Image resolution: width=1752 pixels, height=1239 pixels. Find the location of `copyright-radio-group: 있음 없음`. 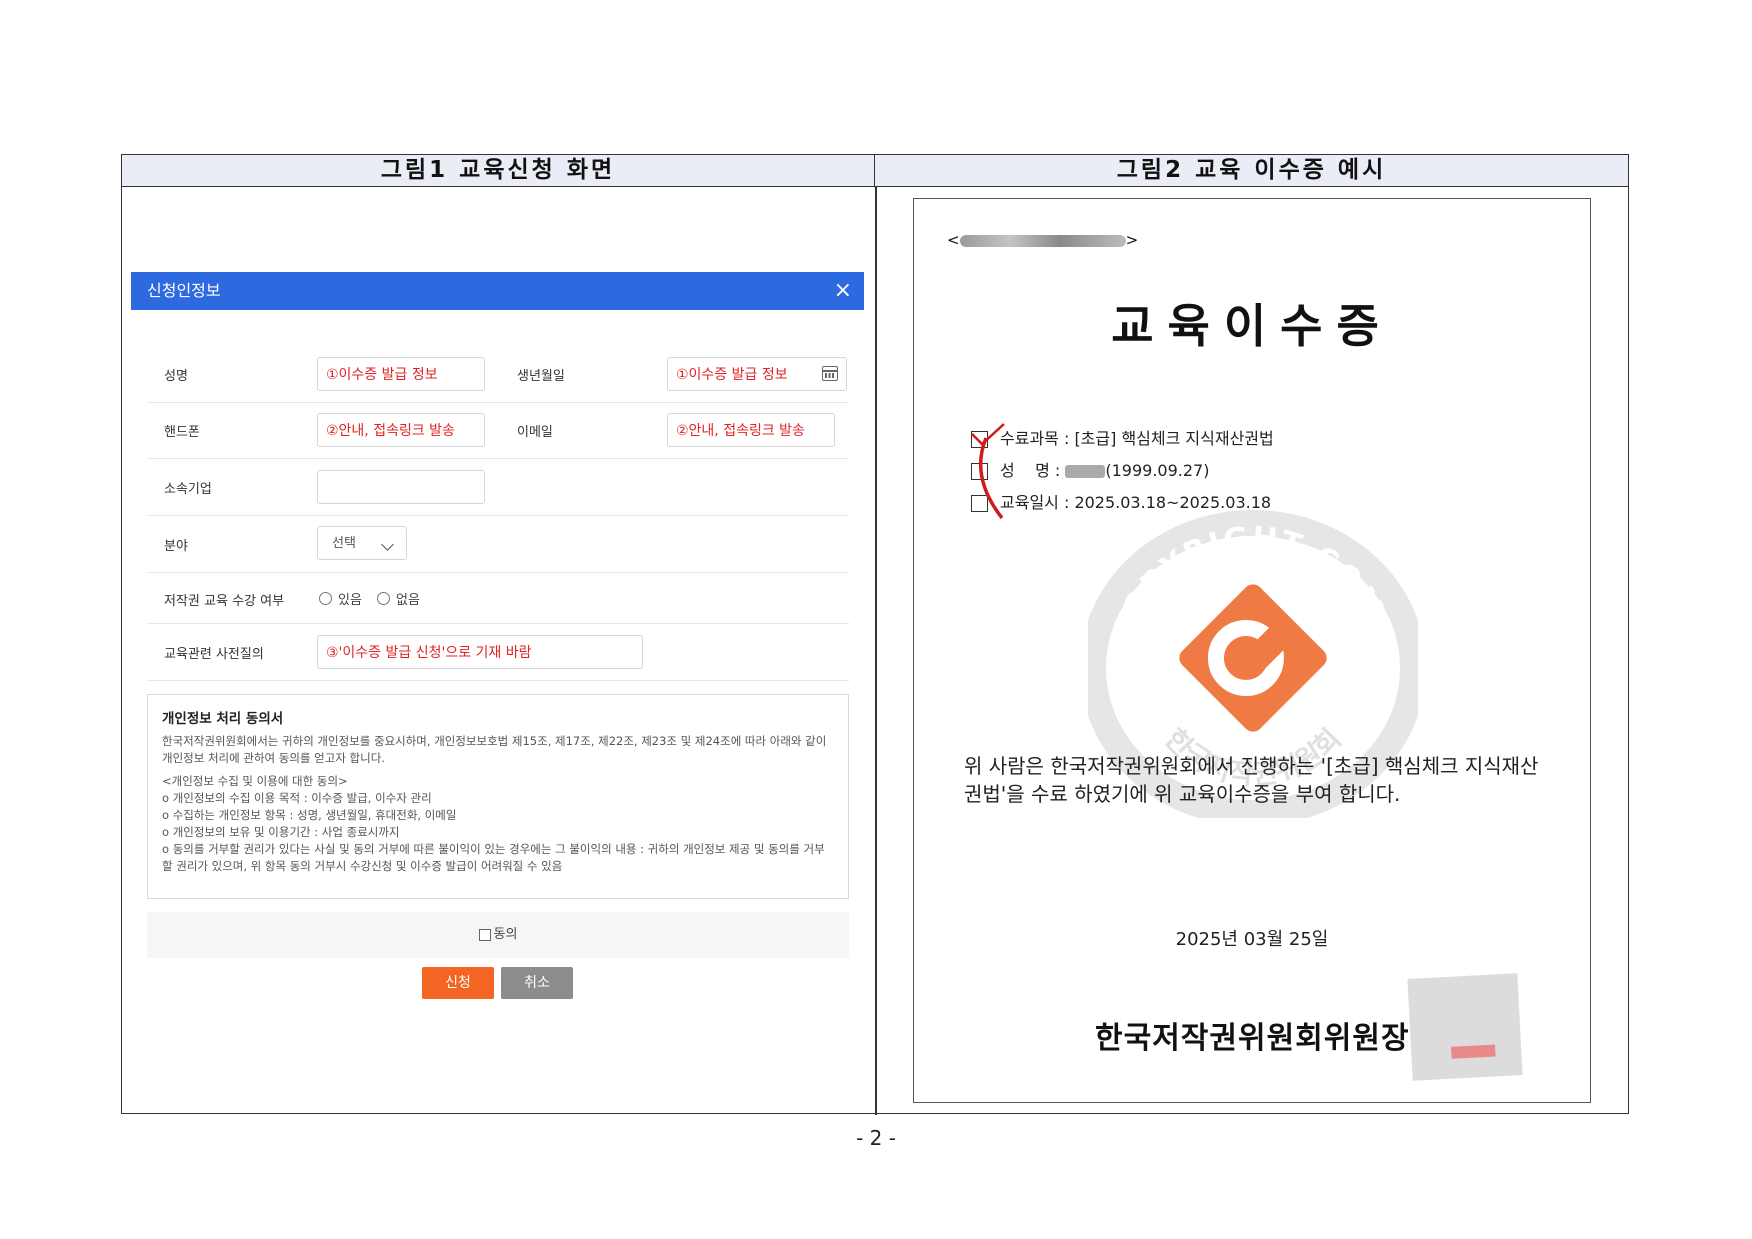

copyright-radio-group: 있음 없음 is located at coordinates (374, 598).